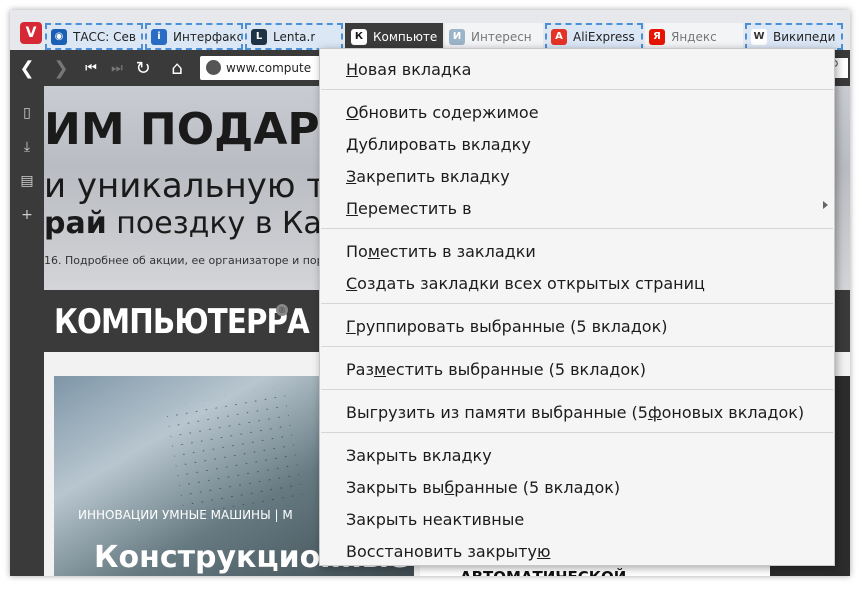 This screenshot has height=594, width=862. What do you see at coordinates (27, 215) in the screenshot?
I see `add-panel-icon: +` at bounding box center [27, 215].